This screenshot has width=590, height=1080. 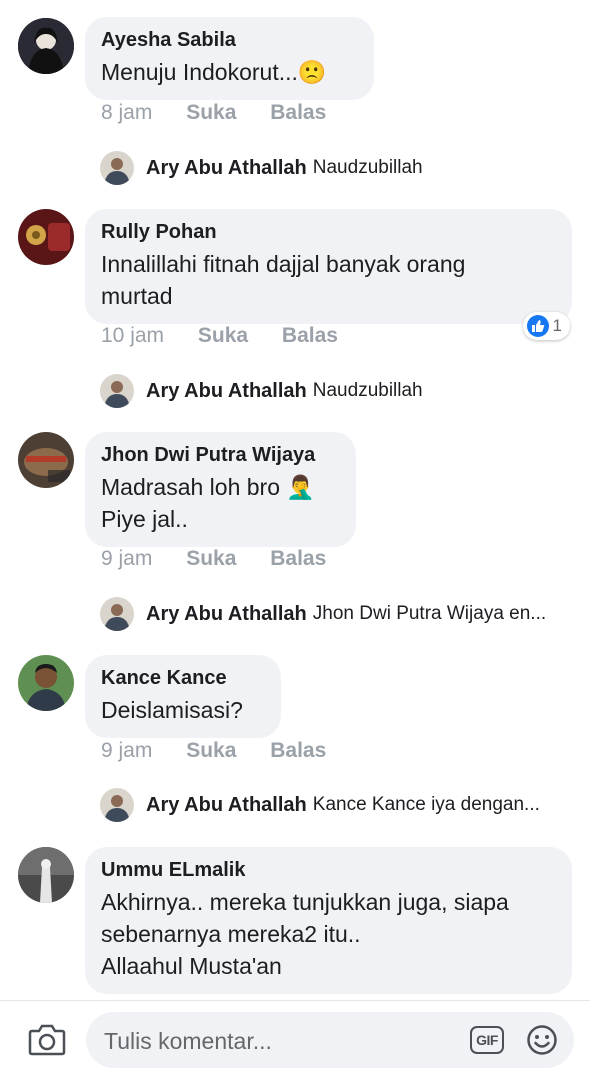 I want to click on comment-bubble: Ayesha Sabila Menuju Indokorut...🙁, so click(x=229, y=58).